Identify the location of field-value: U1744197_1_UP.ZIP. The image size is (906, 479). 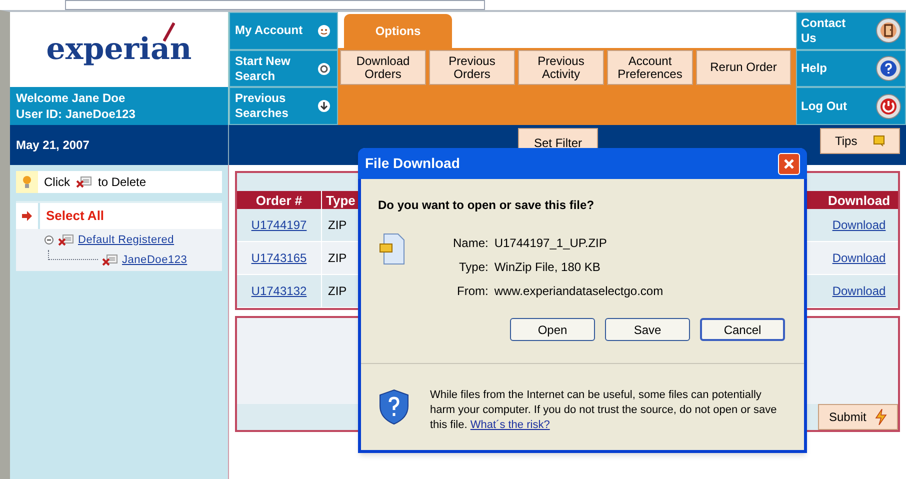
(551, 243).